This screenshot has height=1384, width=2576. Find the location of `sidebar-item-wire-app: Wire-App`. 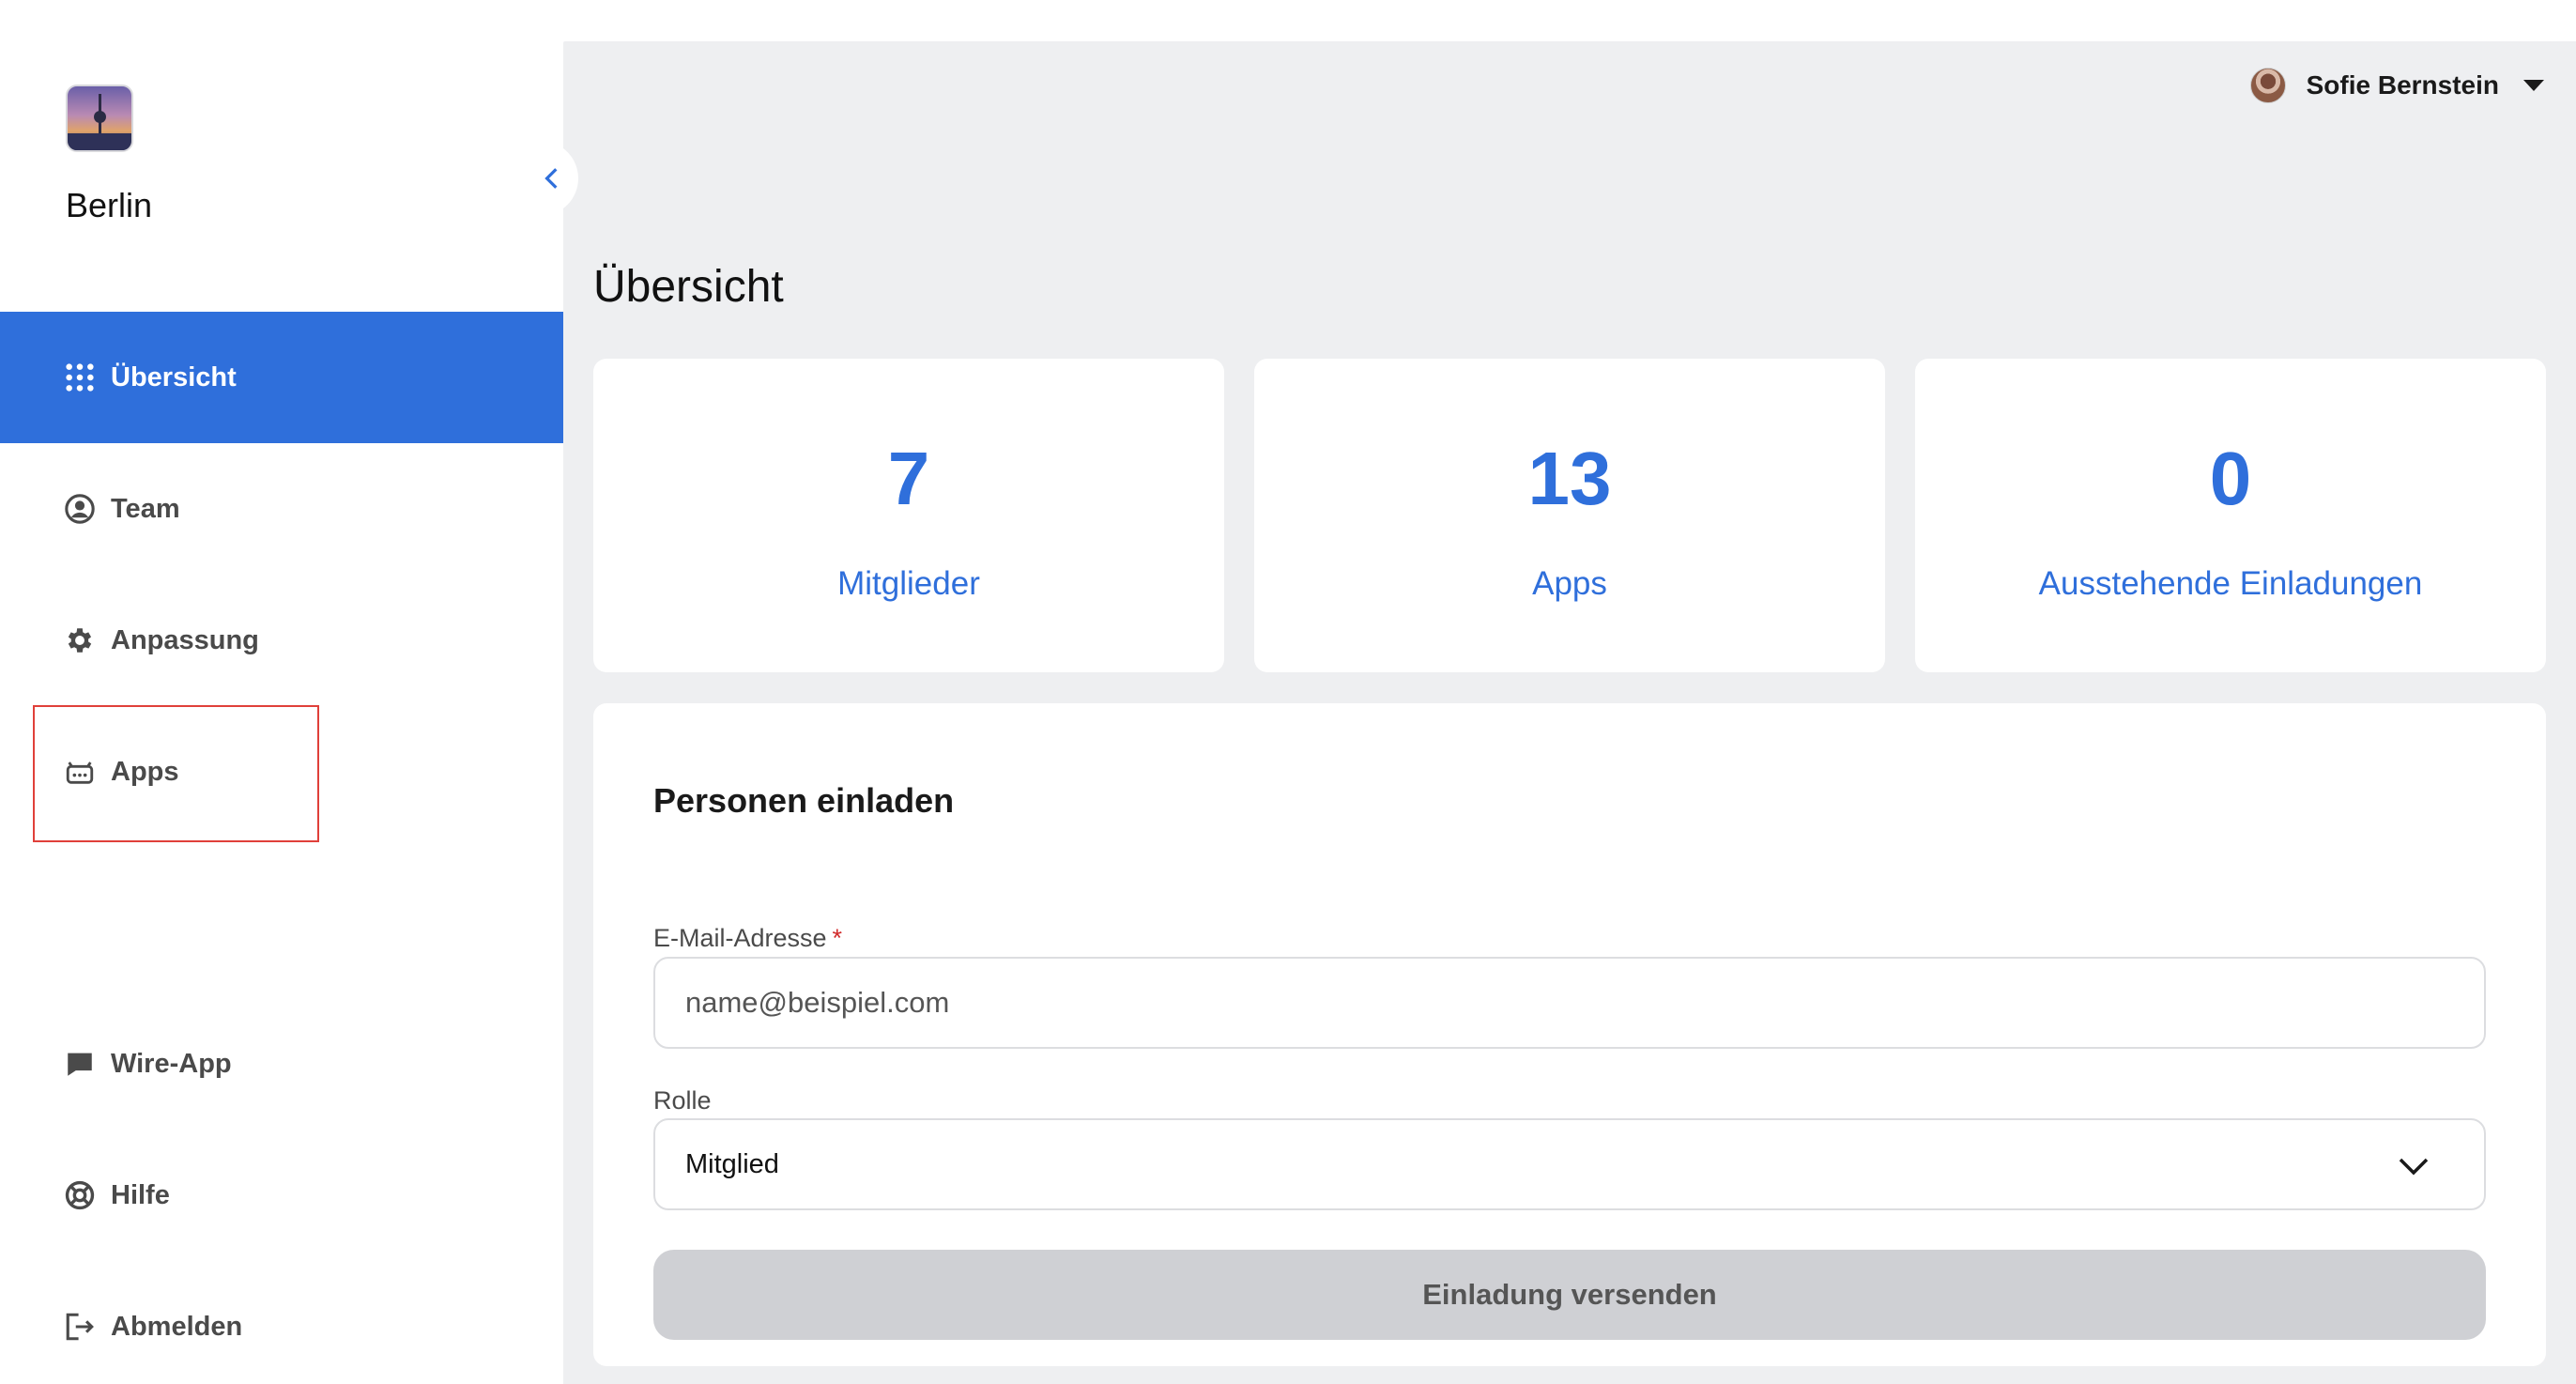

sidebar-item-wire-app: Wire-App is located at coordinates (282, 1064).